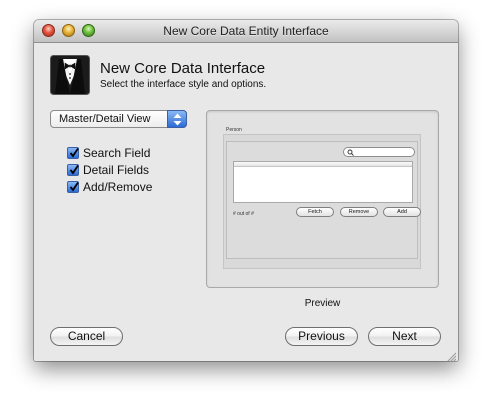 The width and height of the screenshot is (493, 408). Describe the element at coordinates (359, 212) in the screenshot. I see `preview-remove-button: Remove` at that location.